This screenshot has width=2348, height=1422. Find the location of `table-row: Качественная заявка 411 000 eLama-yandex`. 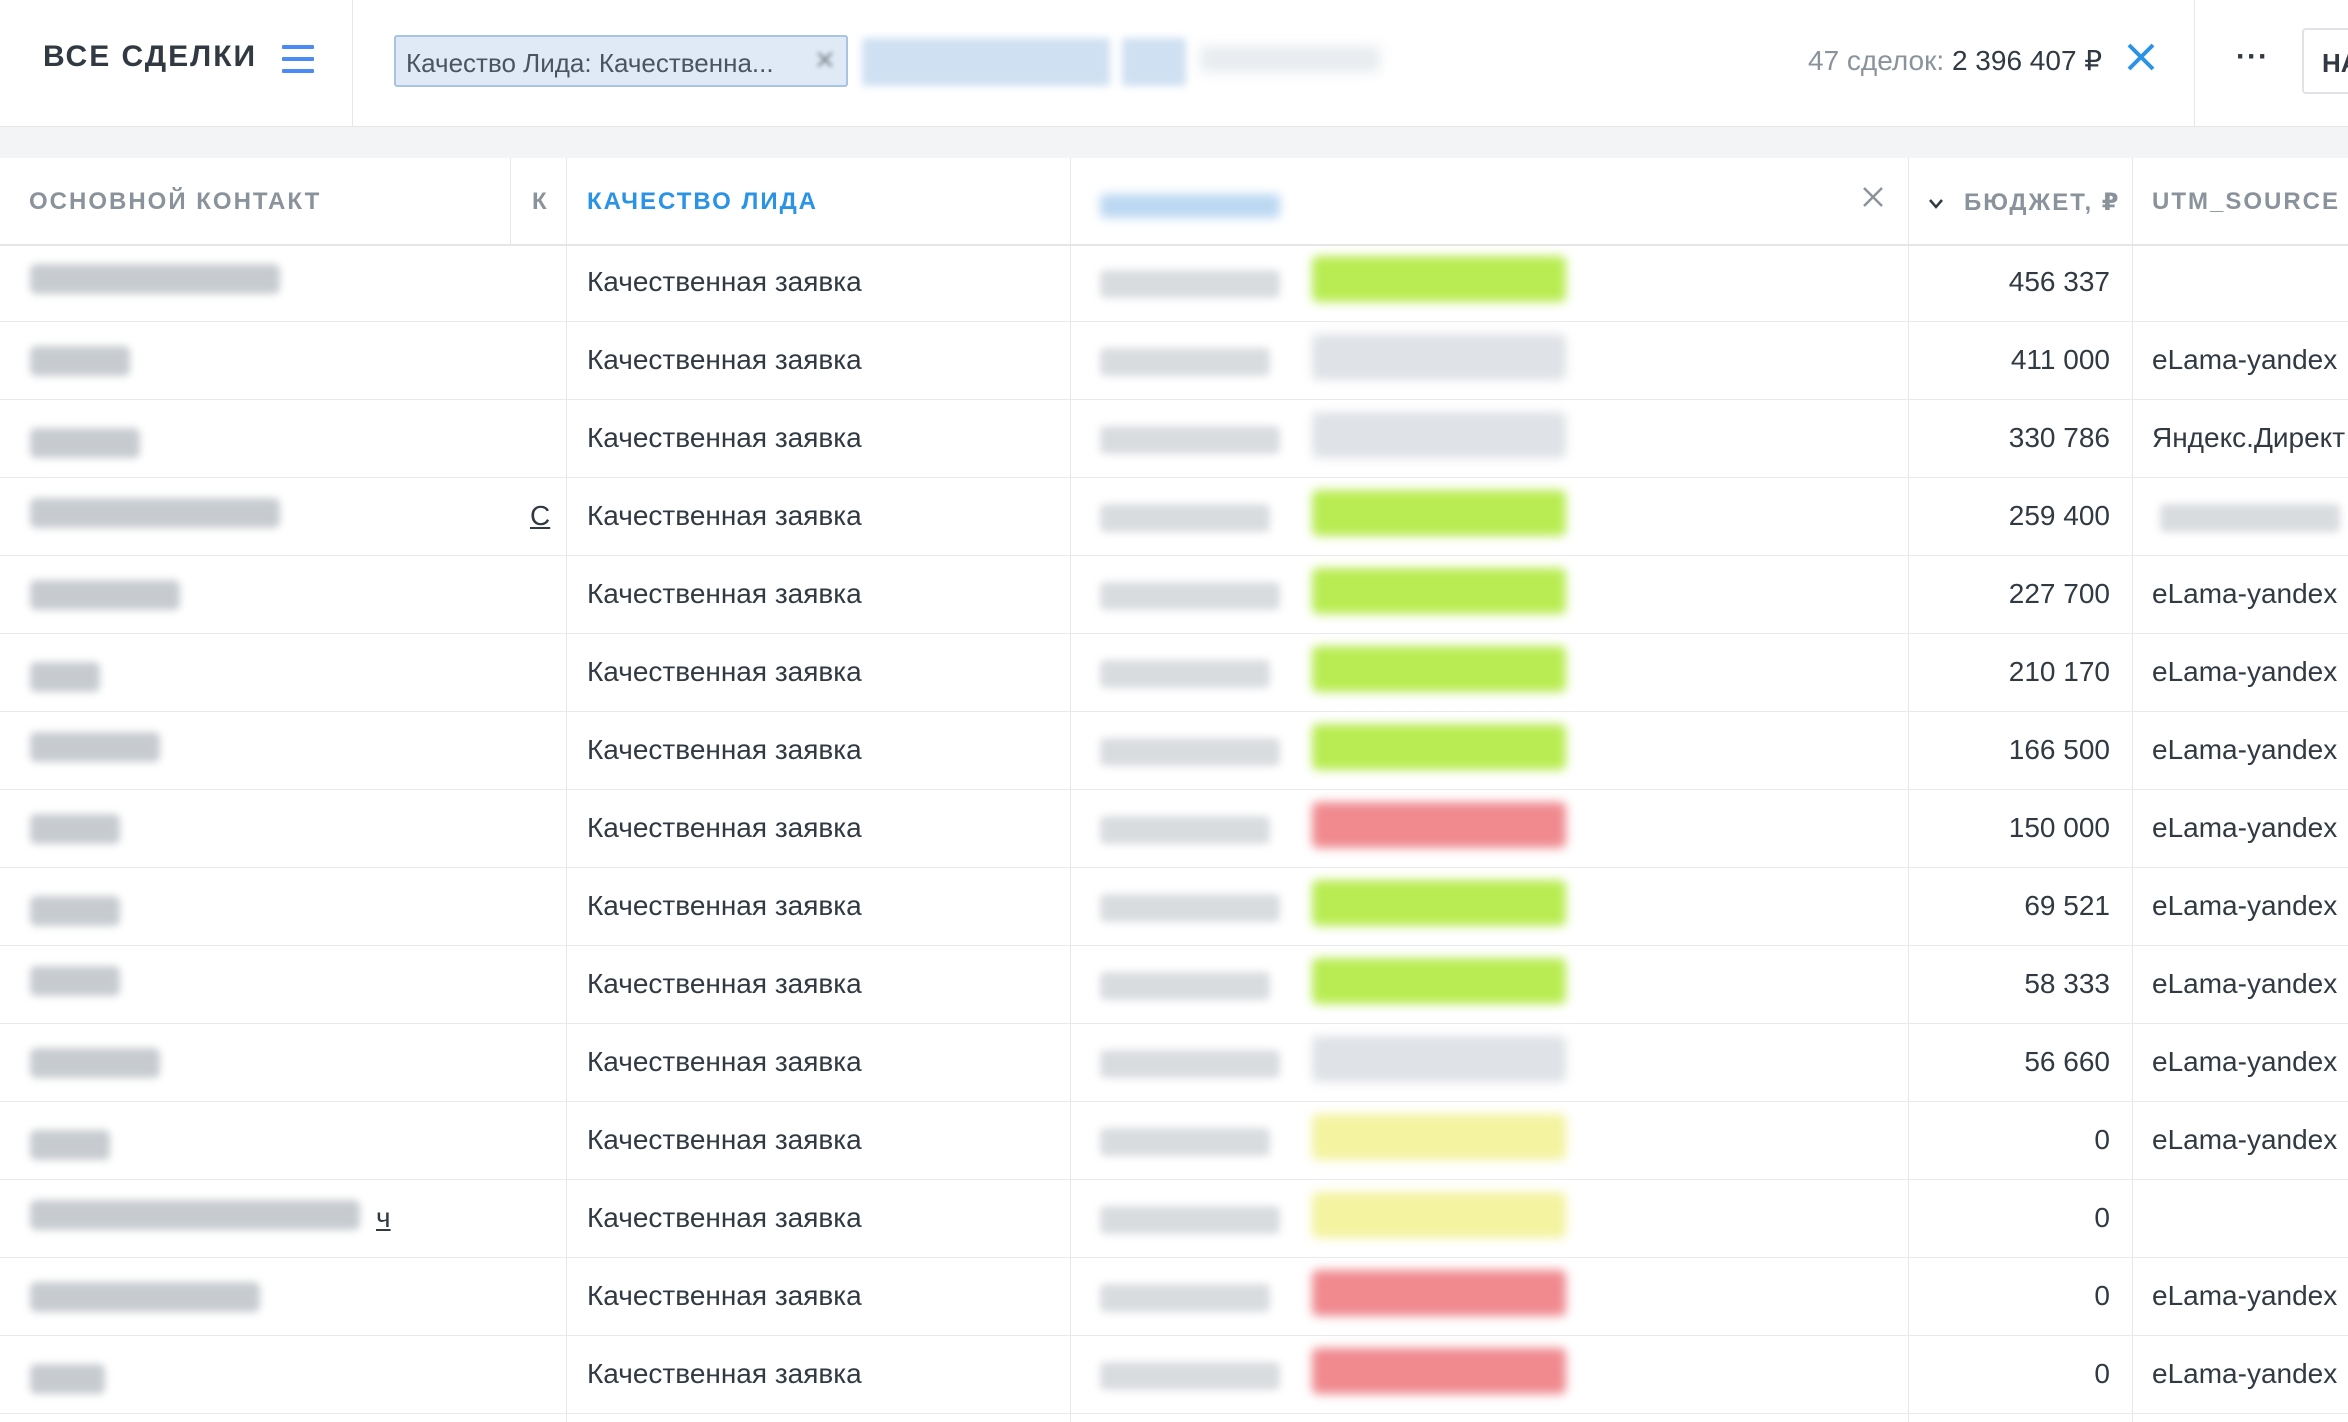

table-row: Качественная заявка 411 000 eLama-yandex is located at coordinates (1174, 361).